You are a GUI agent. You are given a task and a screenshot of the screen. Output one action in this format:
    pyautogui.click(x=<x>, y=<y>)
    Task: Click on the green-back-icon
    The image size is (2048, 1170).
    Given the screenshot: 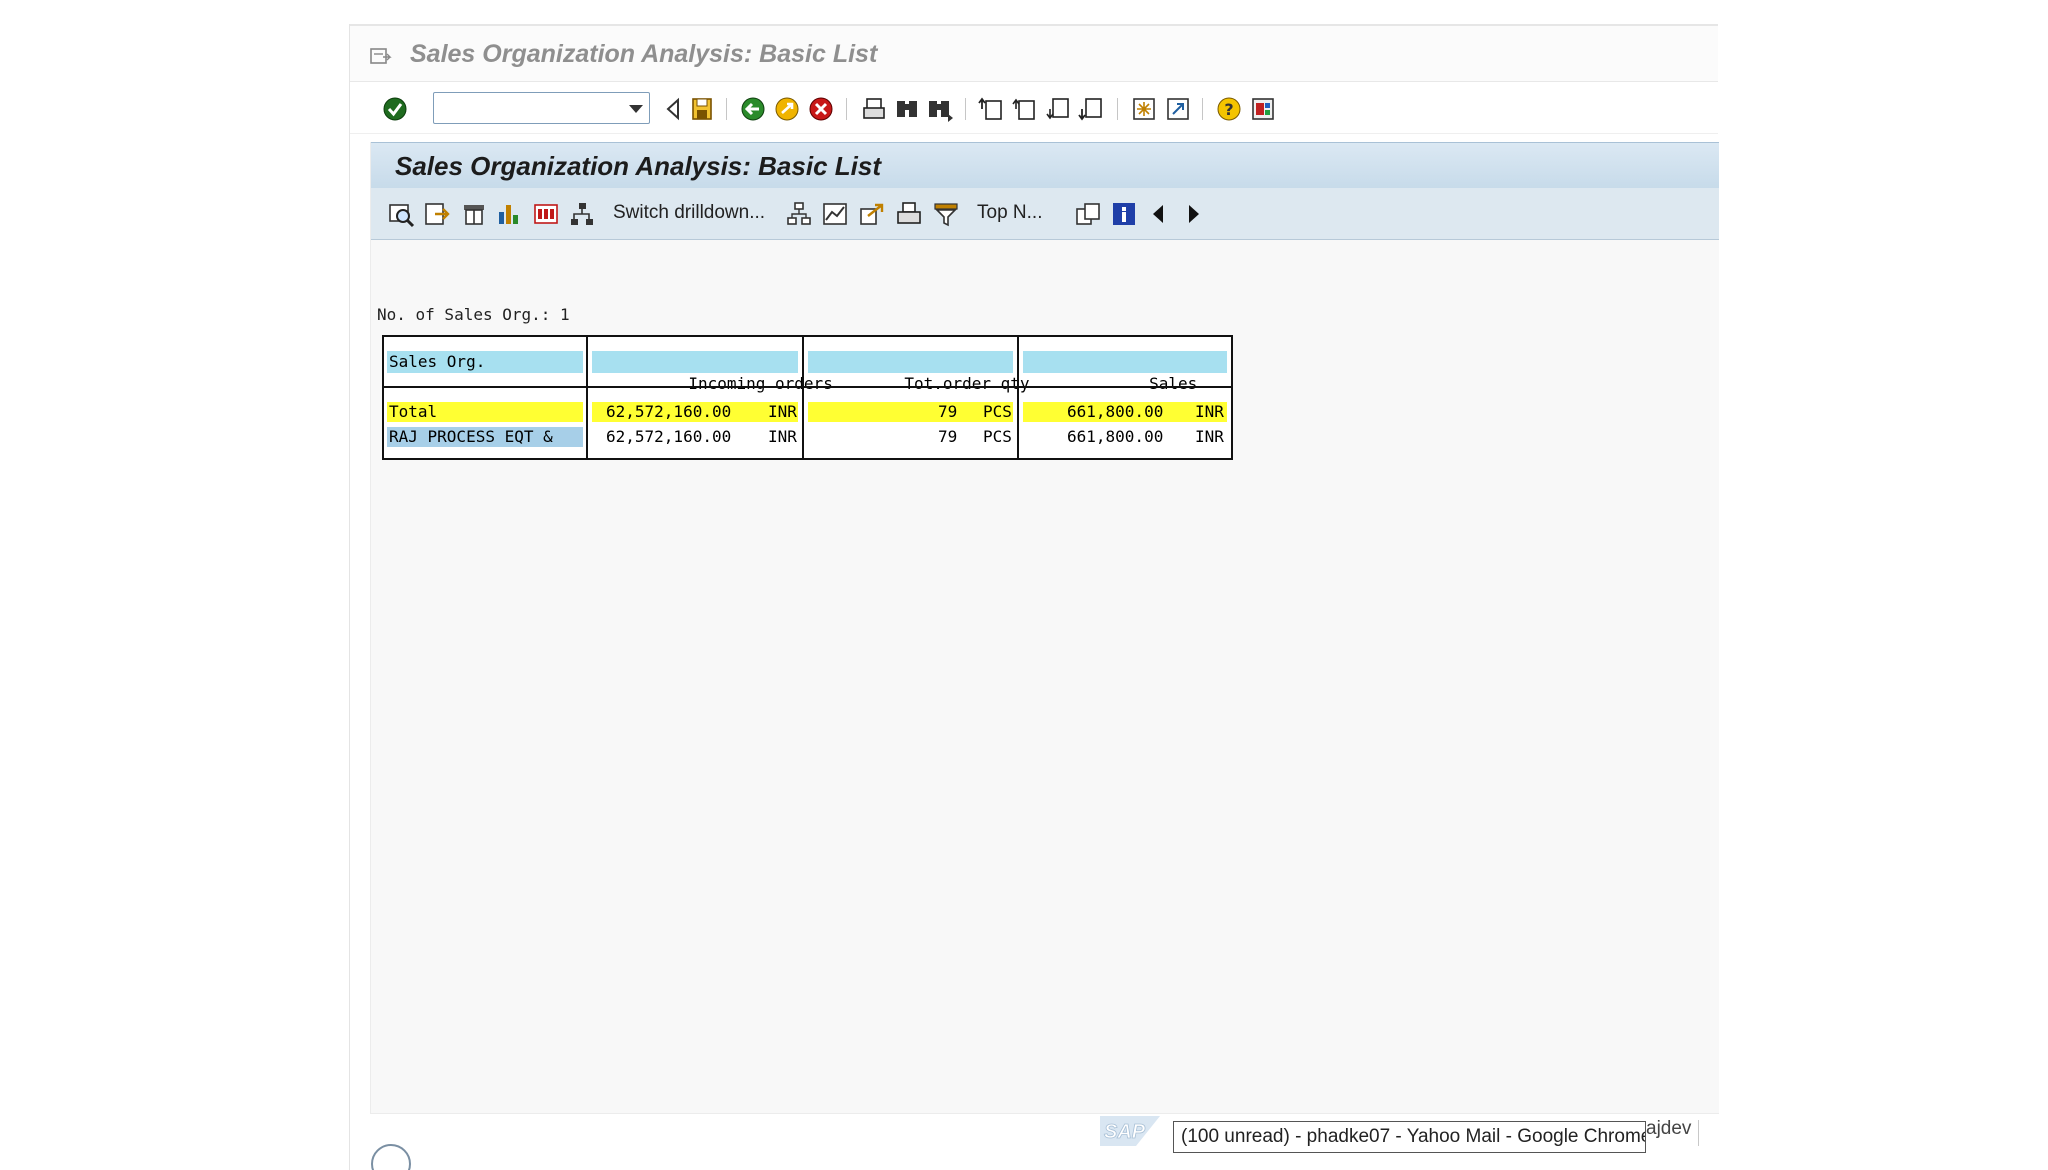 What is the action you would take?
    pyautogui.click(x=753, y=109)
    